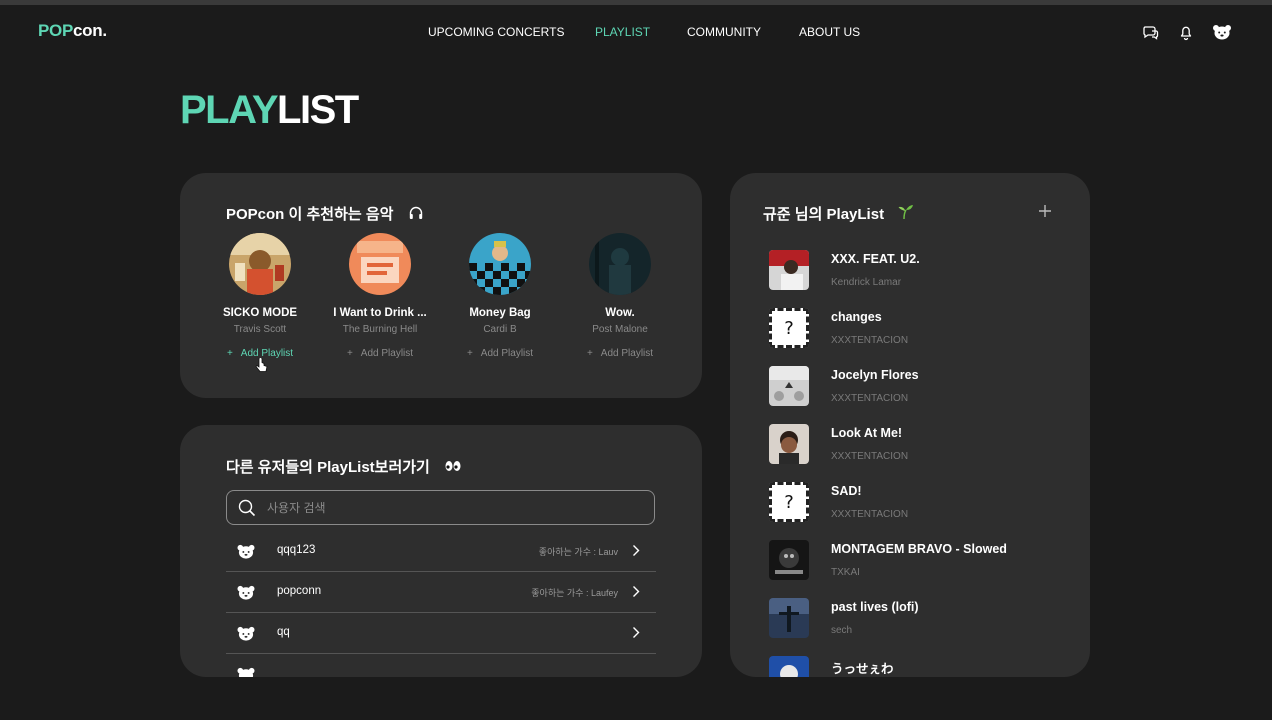 This screenshot has height=720, width=1272. Describe the element at coordinates (875, 607) in the screenshot. I see `track-title: past lives (lofi)` at that location.